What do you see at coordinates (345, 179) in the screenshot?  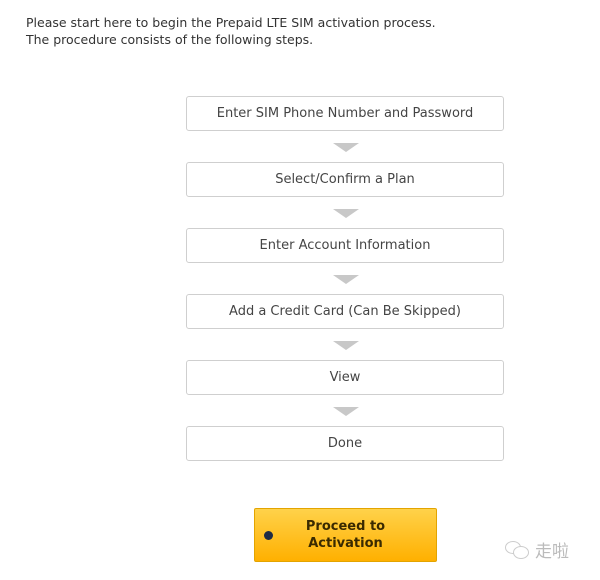 I see `step-2: Select/Confirm a Plan` at bounding box center [345, 179].